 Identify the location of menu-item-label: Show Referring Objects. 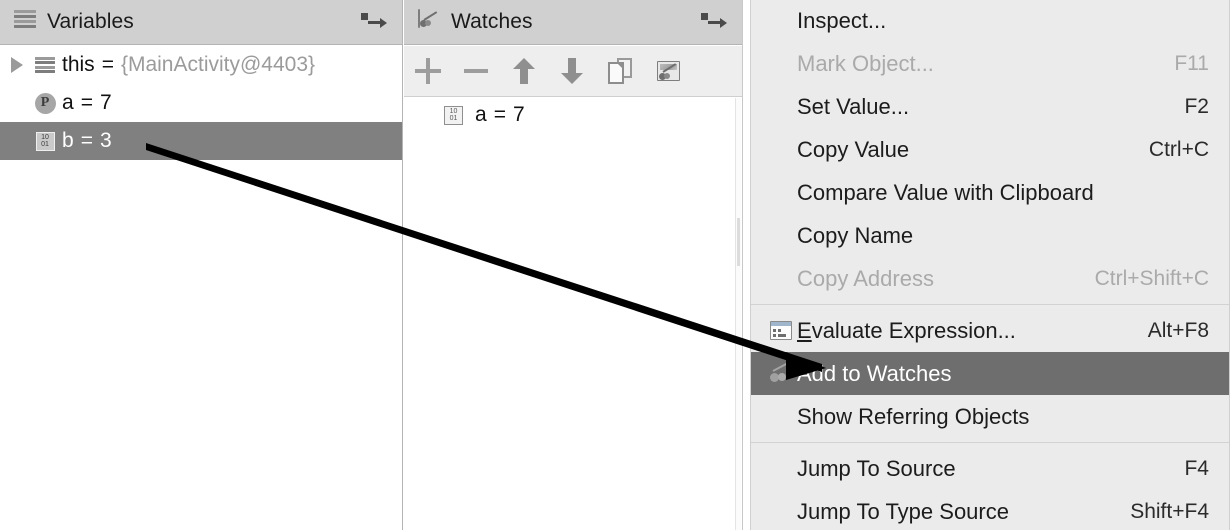
(913, 416).